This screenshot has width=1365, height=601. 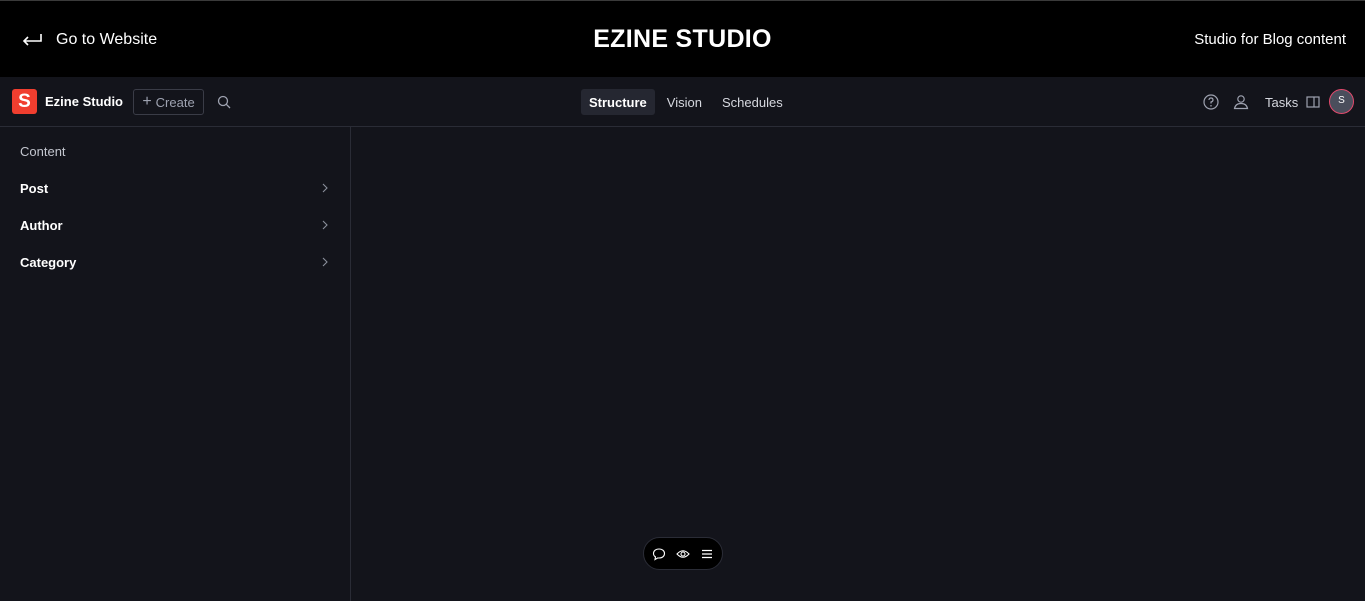 I want to click on tab-structure: Structure, so click(x=618, y=102).